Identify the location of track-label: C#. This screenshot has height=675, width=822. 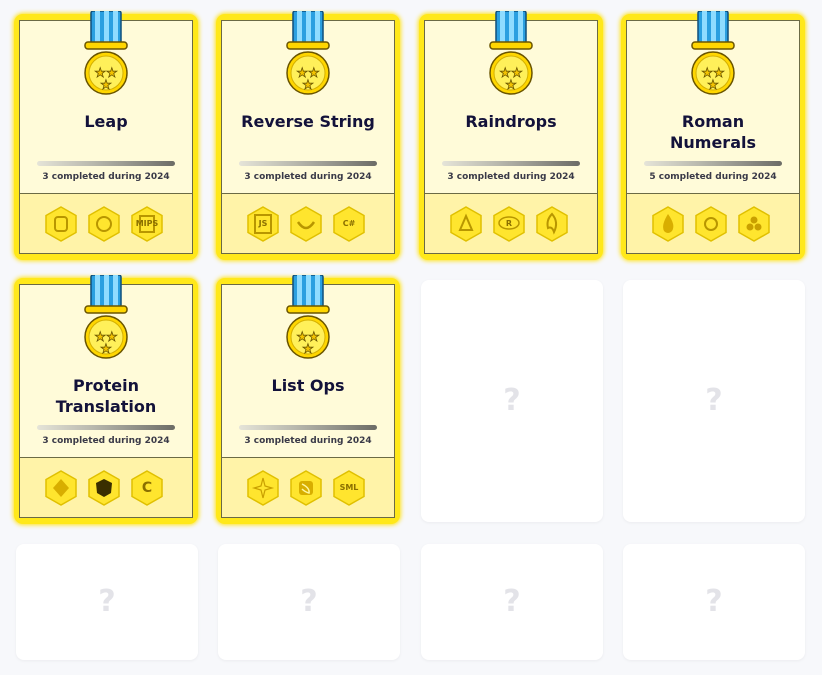
(349, 223).